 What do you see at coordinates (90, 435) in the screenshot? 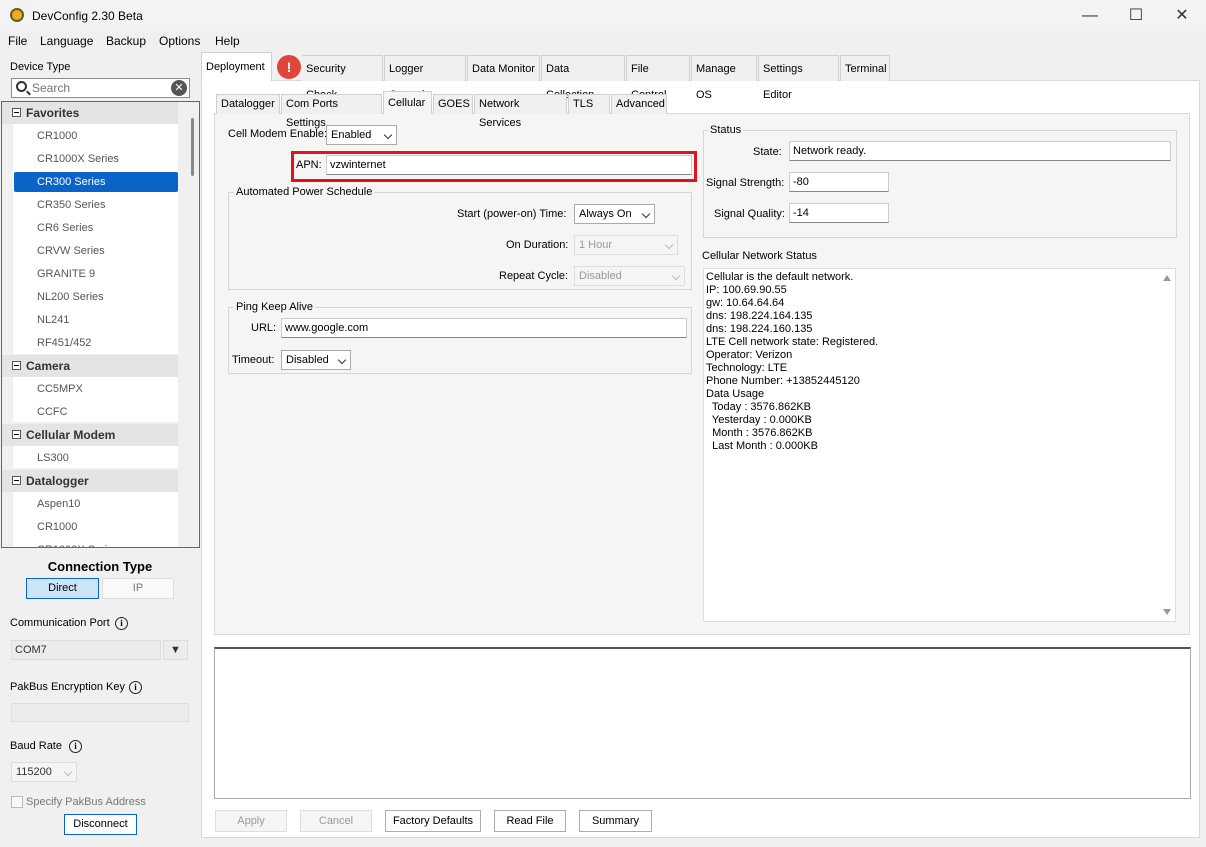
I see `tree-group-cellular-modem: Cellular Modem` at bounding box center [90, 435].